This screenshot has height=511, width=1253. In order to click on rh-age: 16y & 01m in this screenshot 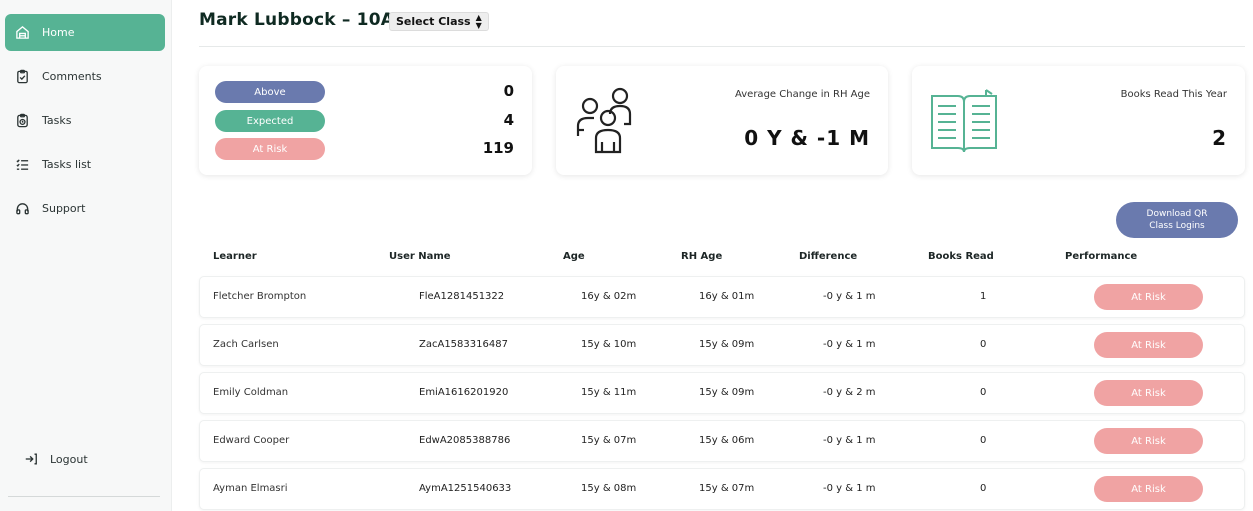, I will do `click(727, 296)`.